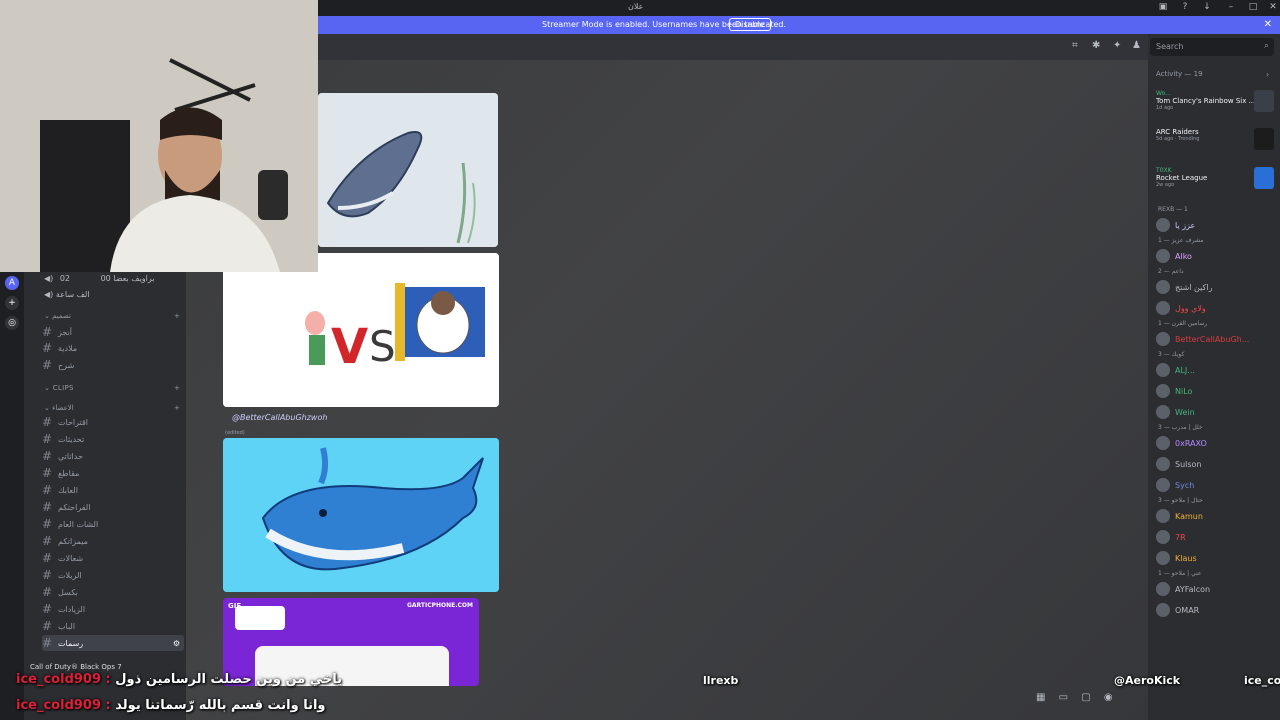  I want to click on member-row: Klaus, so click(1216, 558).